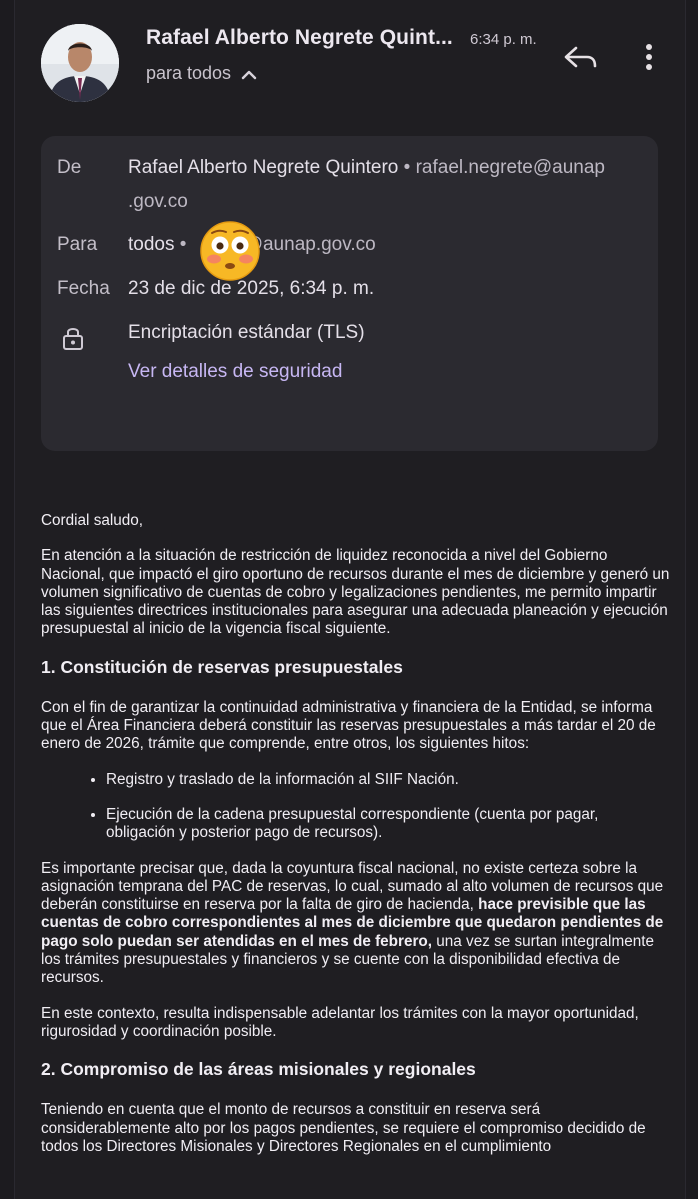  Describe the element at coordinates (310, 244) in the screenshot. I see `to-email: @aunap.gov.co` at that location.